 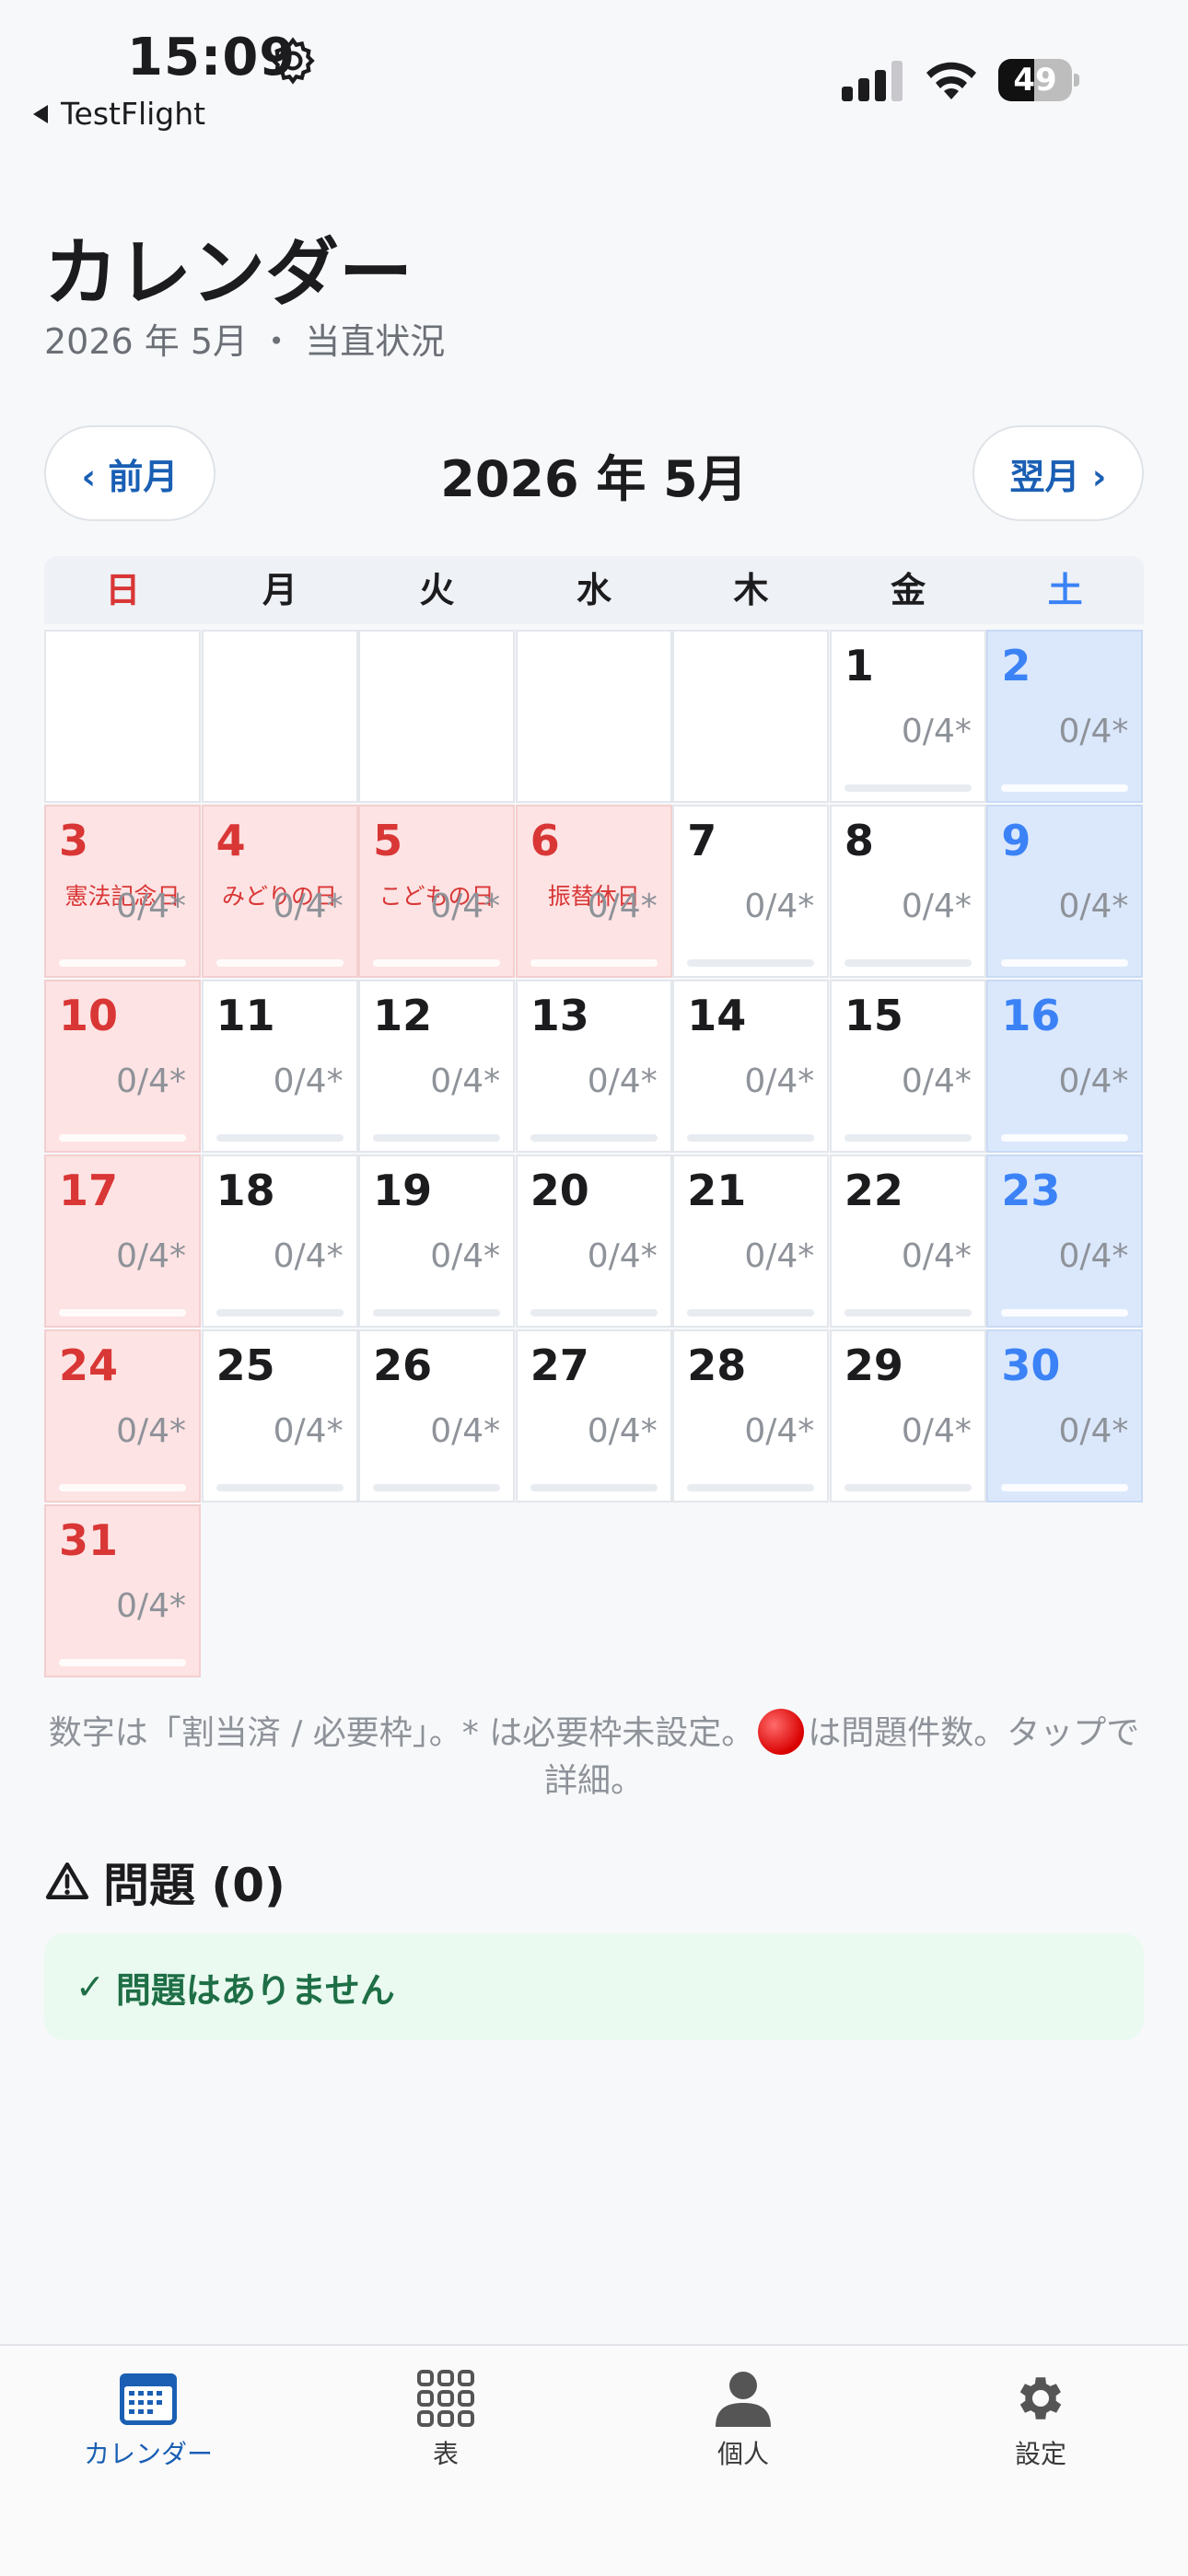 What do you see at coordinates (123, 590) in the screenshot?
I see `weekday-sun: 日` at bounding box center [123, 590].